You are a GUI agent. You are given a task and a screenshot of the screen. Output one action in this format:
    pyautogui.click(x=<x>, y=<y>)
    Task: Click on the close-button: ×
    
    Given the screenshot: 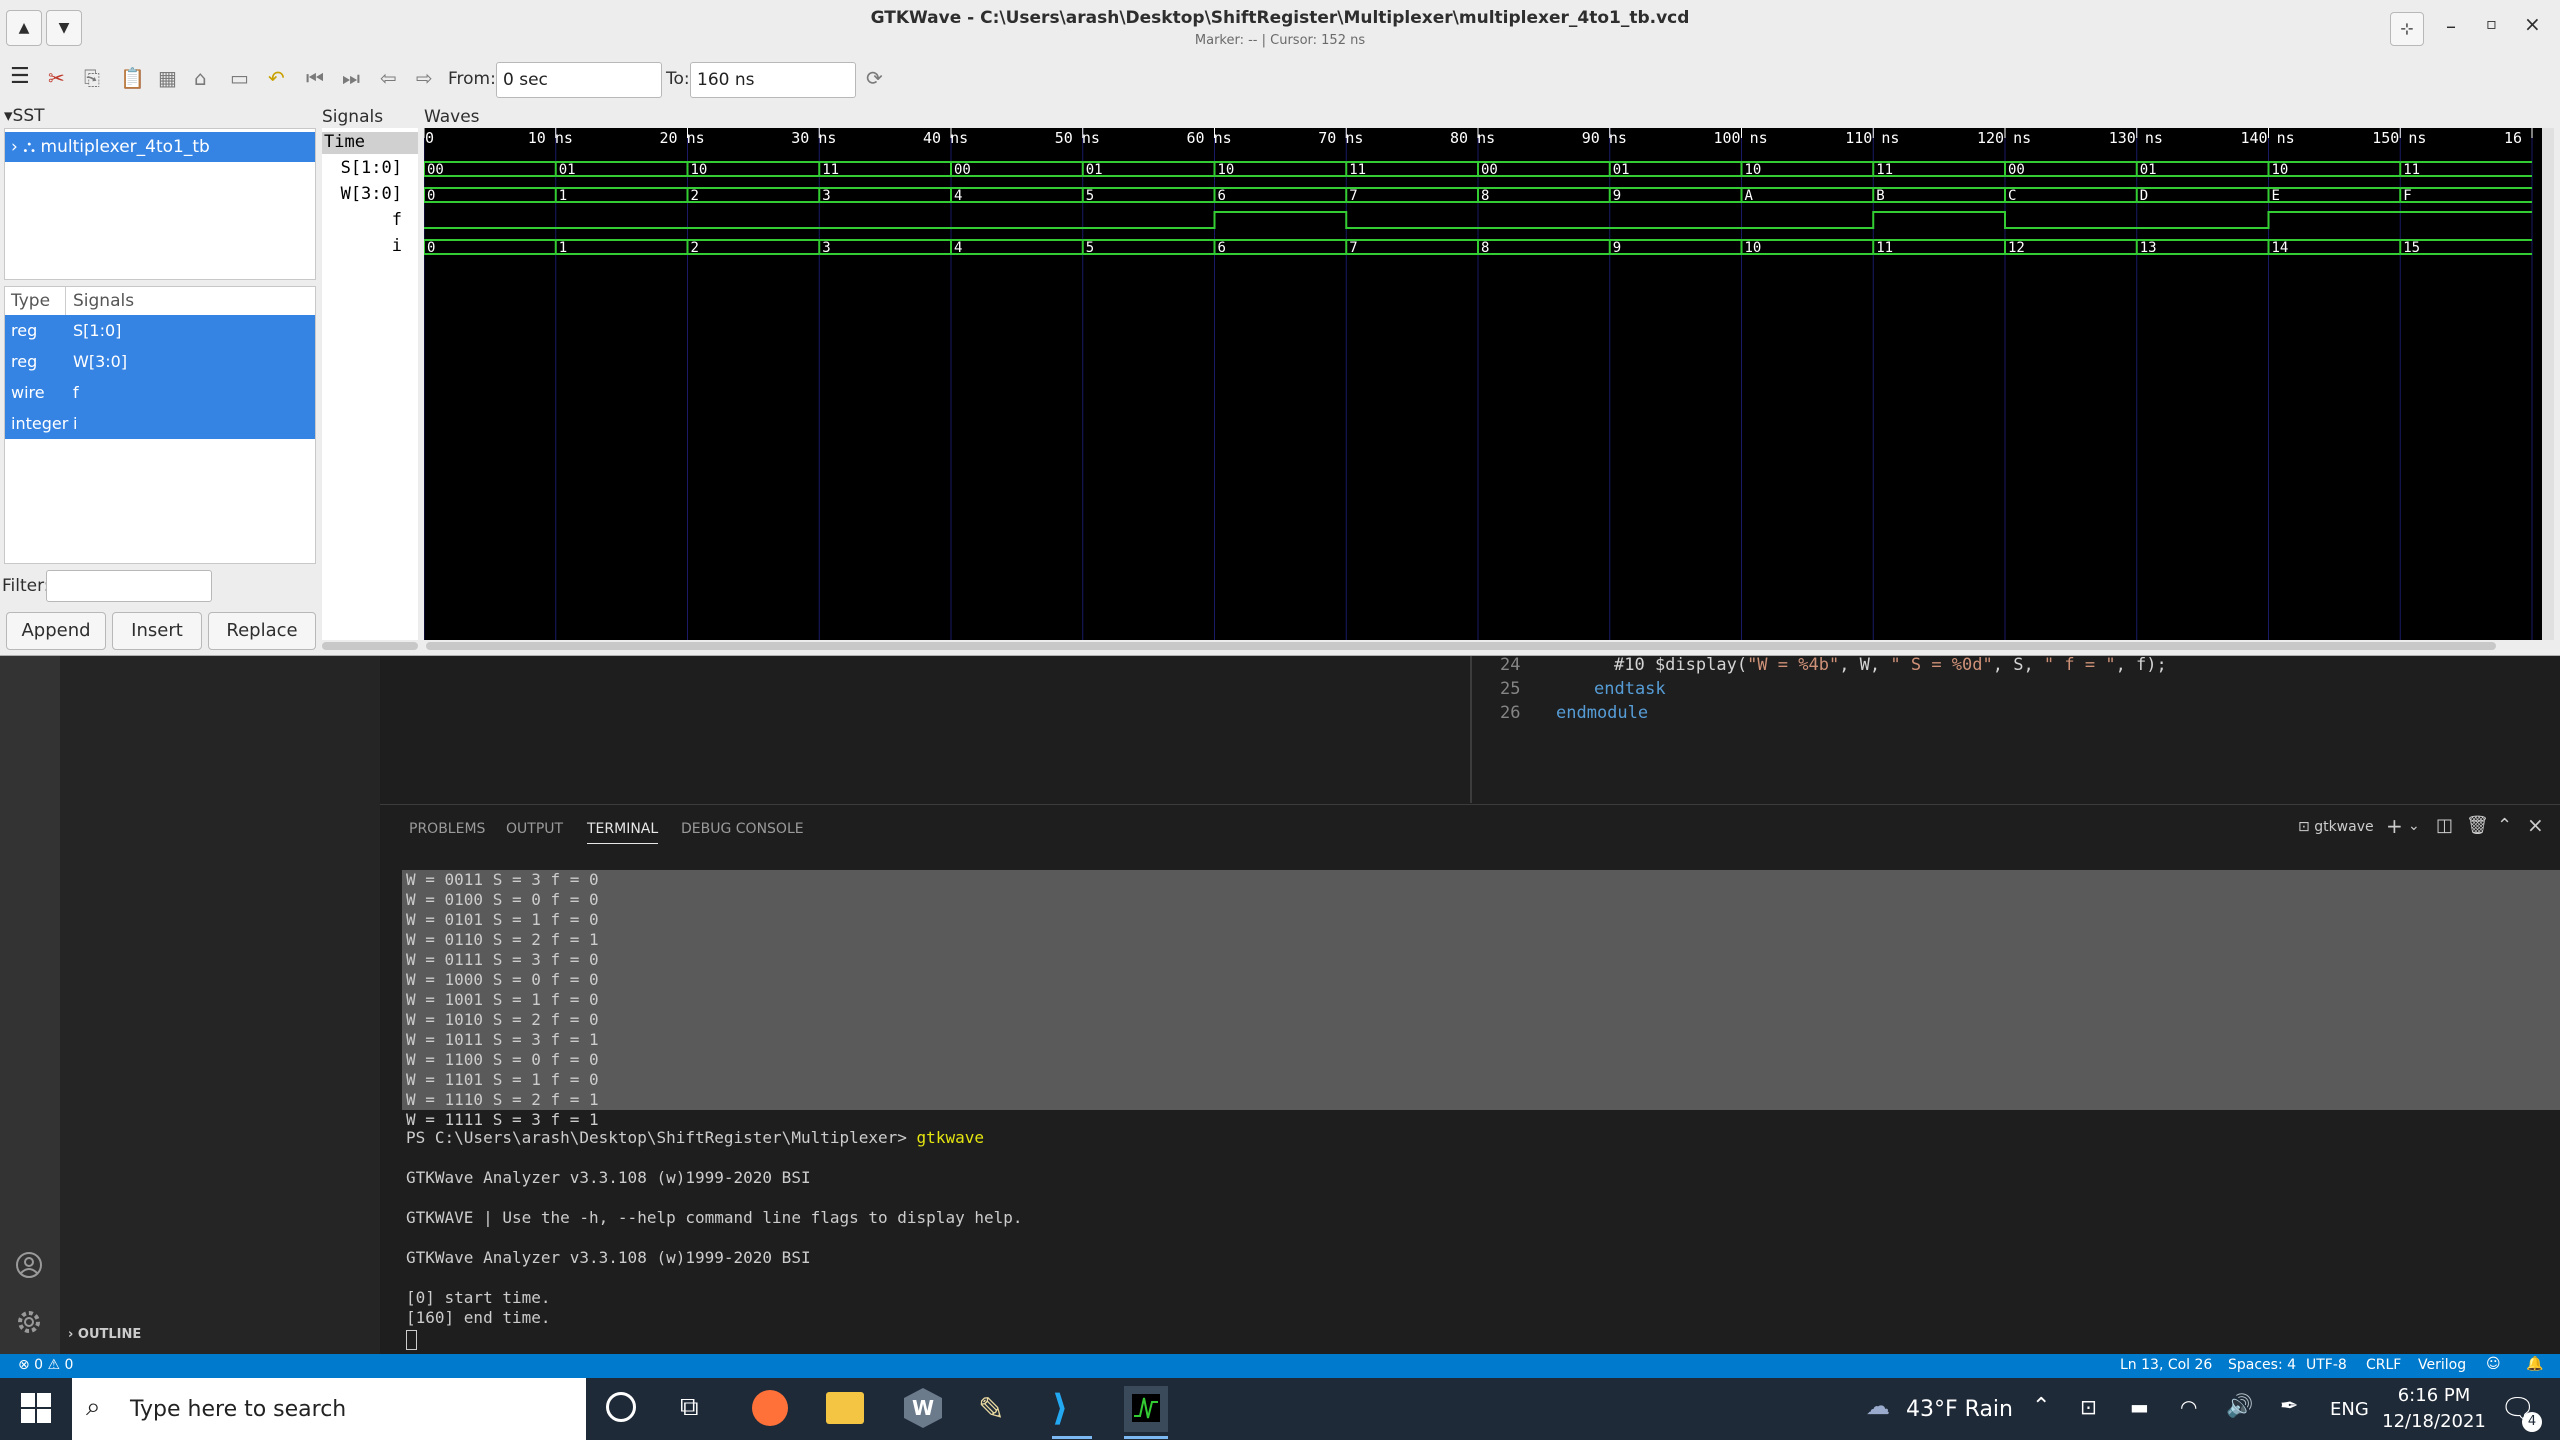 What is the action you would take?
    pyautogui.click(x=2532, y=24)
    